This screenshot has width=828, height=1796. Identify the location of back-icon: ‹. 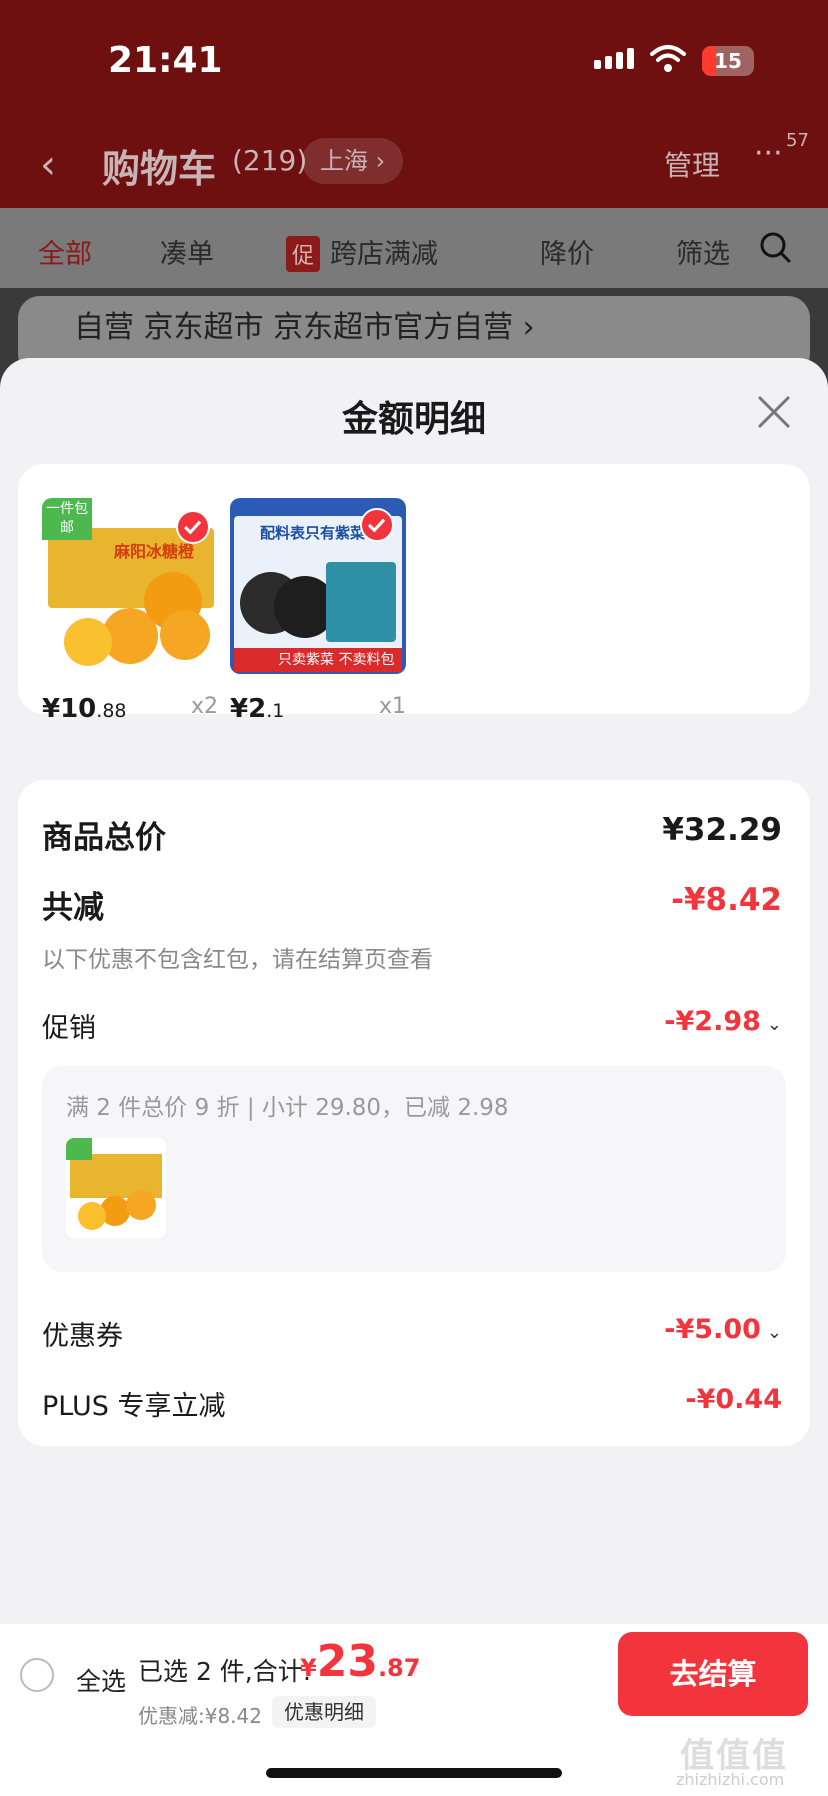
(48, 165).